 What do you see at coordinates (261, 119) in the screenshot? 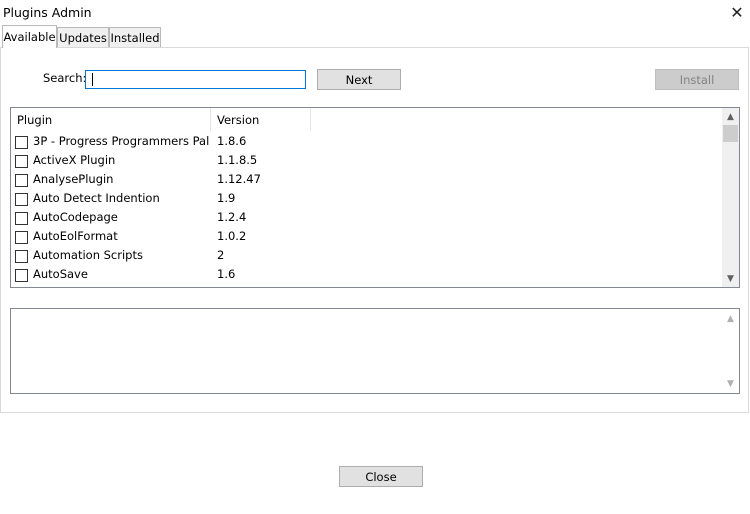
I see `column-header-version: Version` at bounding box center [261, 119].